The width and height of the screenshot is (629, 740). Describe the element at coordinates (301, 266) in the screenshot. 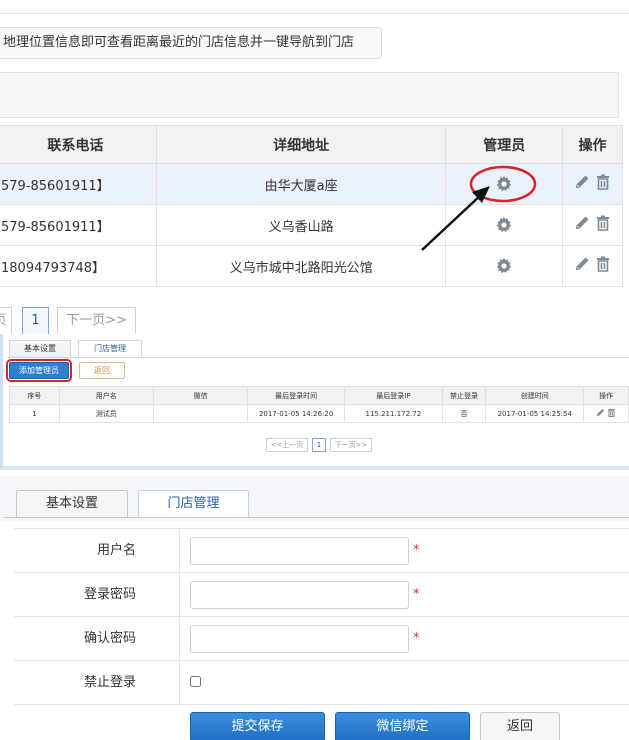

I see `cell-address: 义乌市城中北路阳光公馆` at that location.